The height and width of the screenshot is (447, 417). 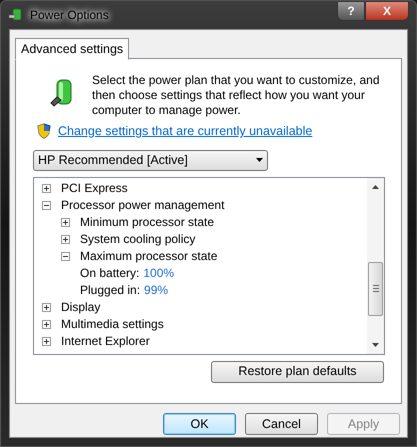 I want to click on grip-icon, so click(x=375, y=288).